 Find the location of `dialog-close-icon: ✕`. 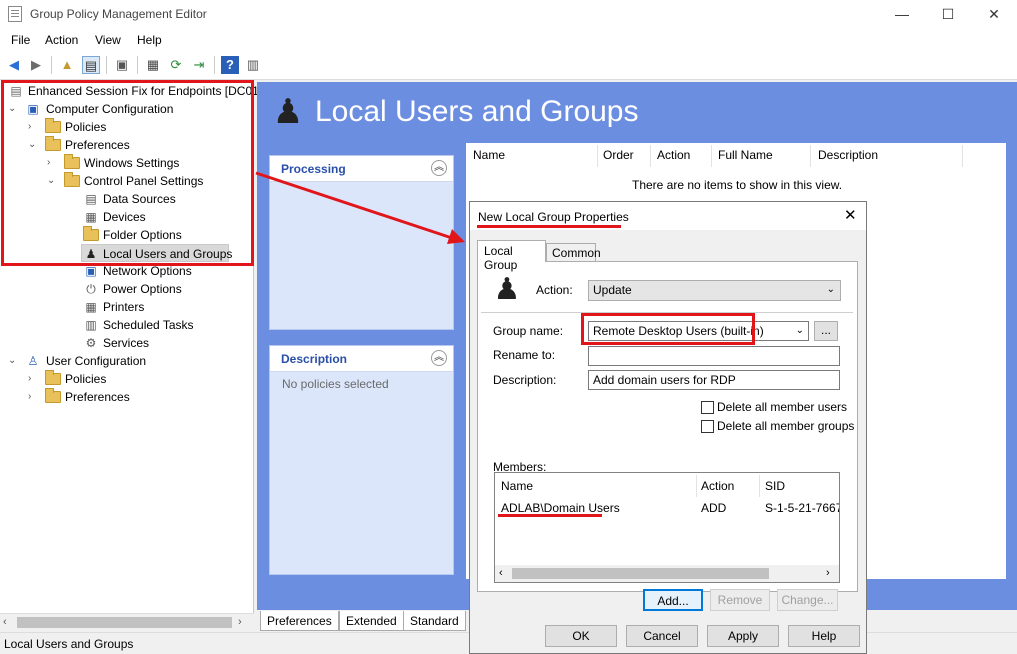

dialog-close-icon: ✕ is located at coordinates (850, 215).